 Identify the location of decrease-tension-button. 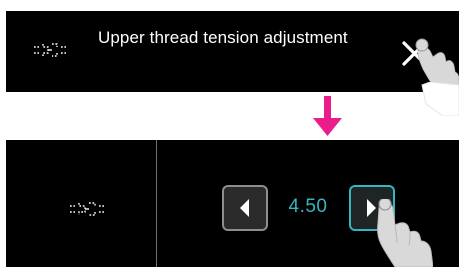
(245, 208).